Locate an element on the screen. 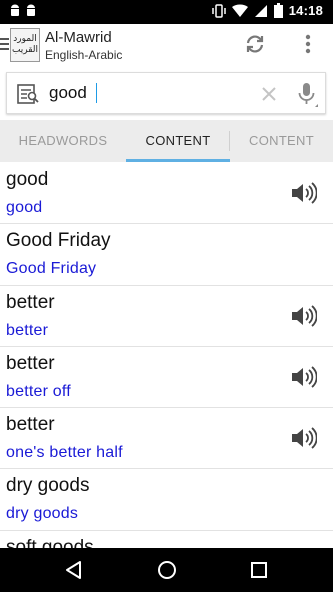 The image size is (333, 592). search-type-icon is located at coordinates (29, 94).